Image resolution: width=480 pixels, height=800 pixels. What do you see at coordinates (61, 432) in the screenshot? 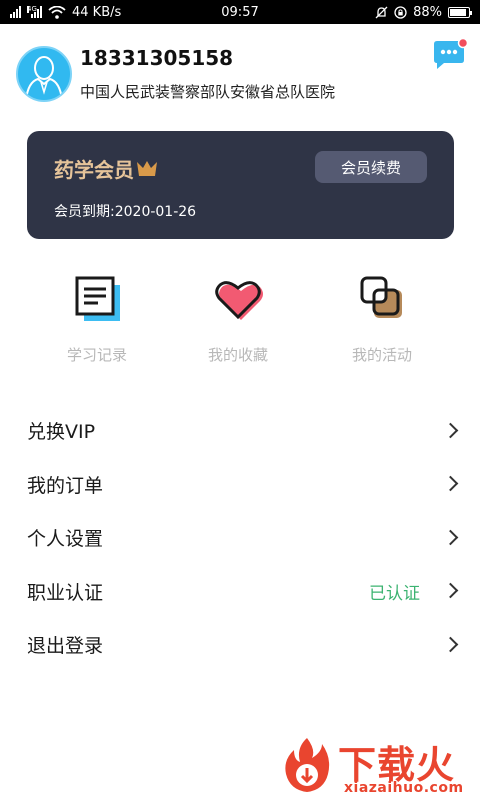
I see `menu-item-label: 兑换VIP` at bounding box center [61, 432].